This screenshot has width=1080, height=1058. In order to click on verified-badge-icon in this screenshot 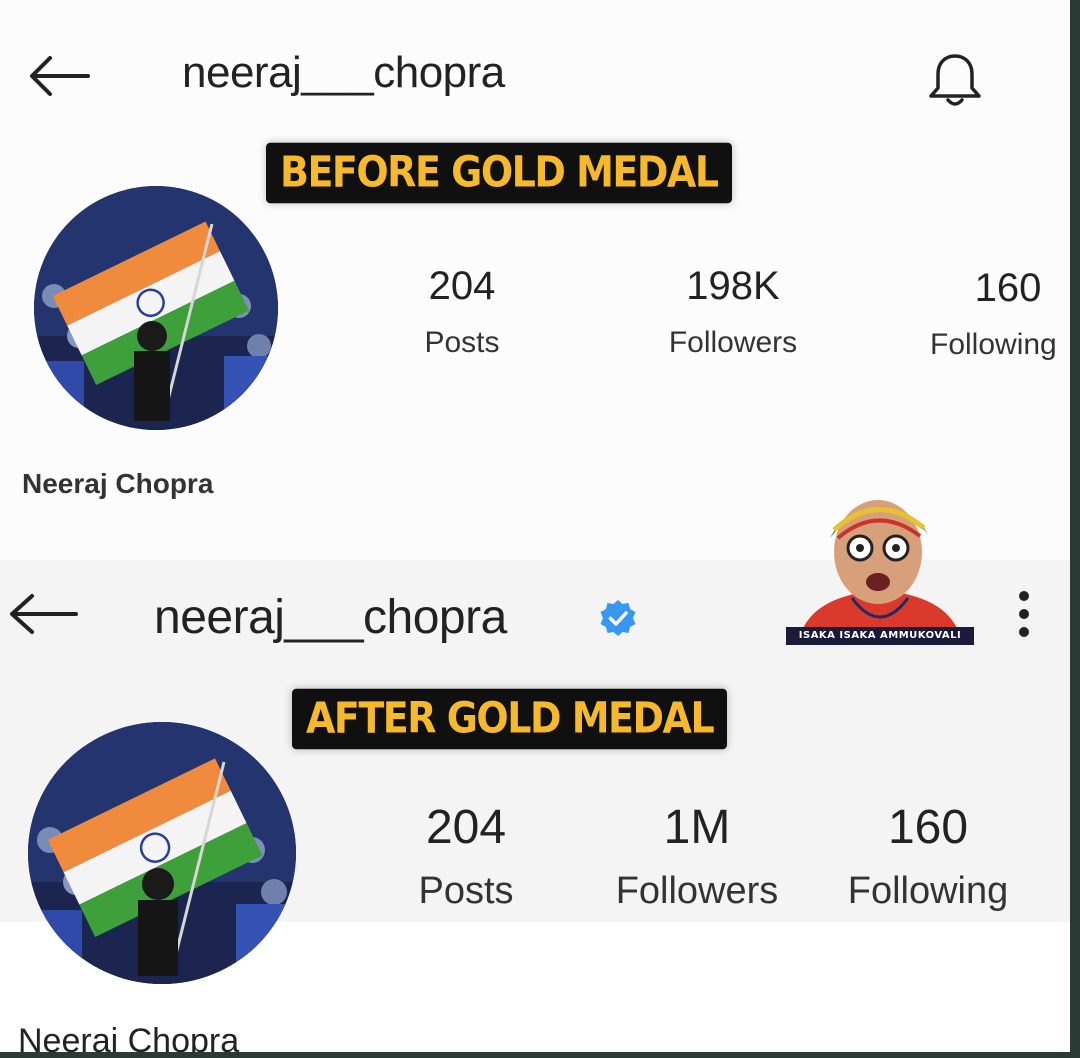, I will do `click(618, 618)`.